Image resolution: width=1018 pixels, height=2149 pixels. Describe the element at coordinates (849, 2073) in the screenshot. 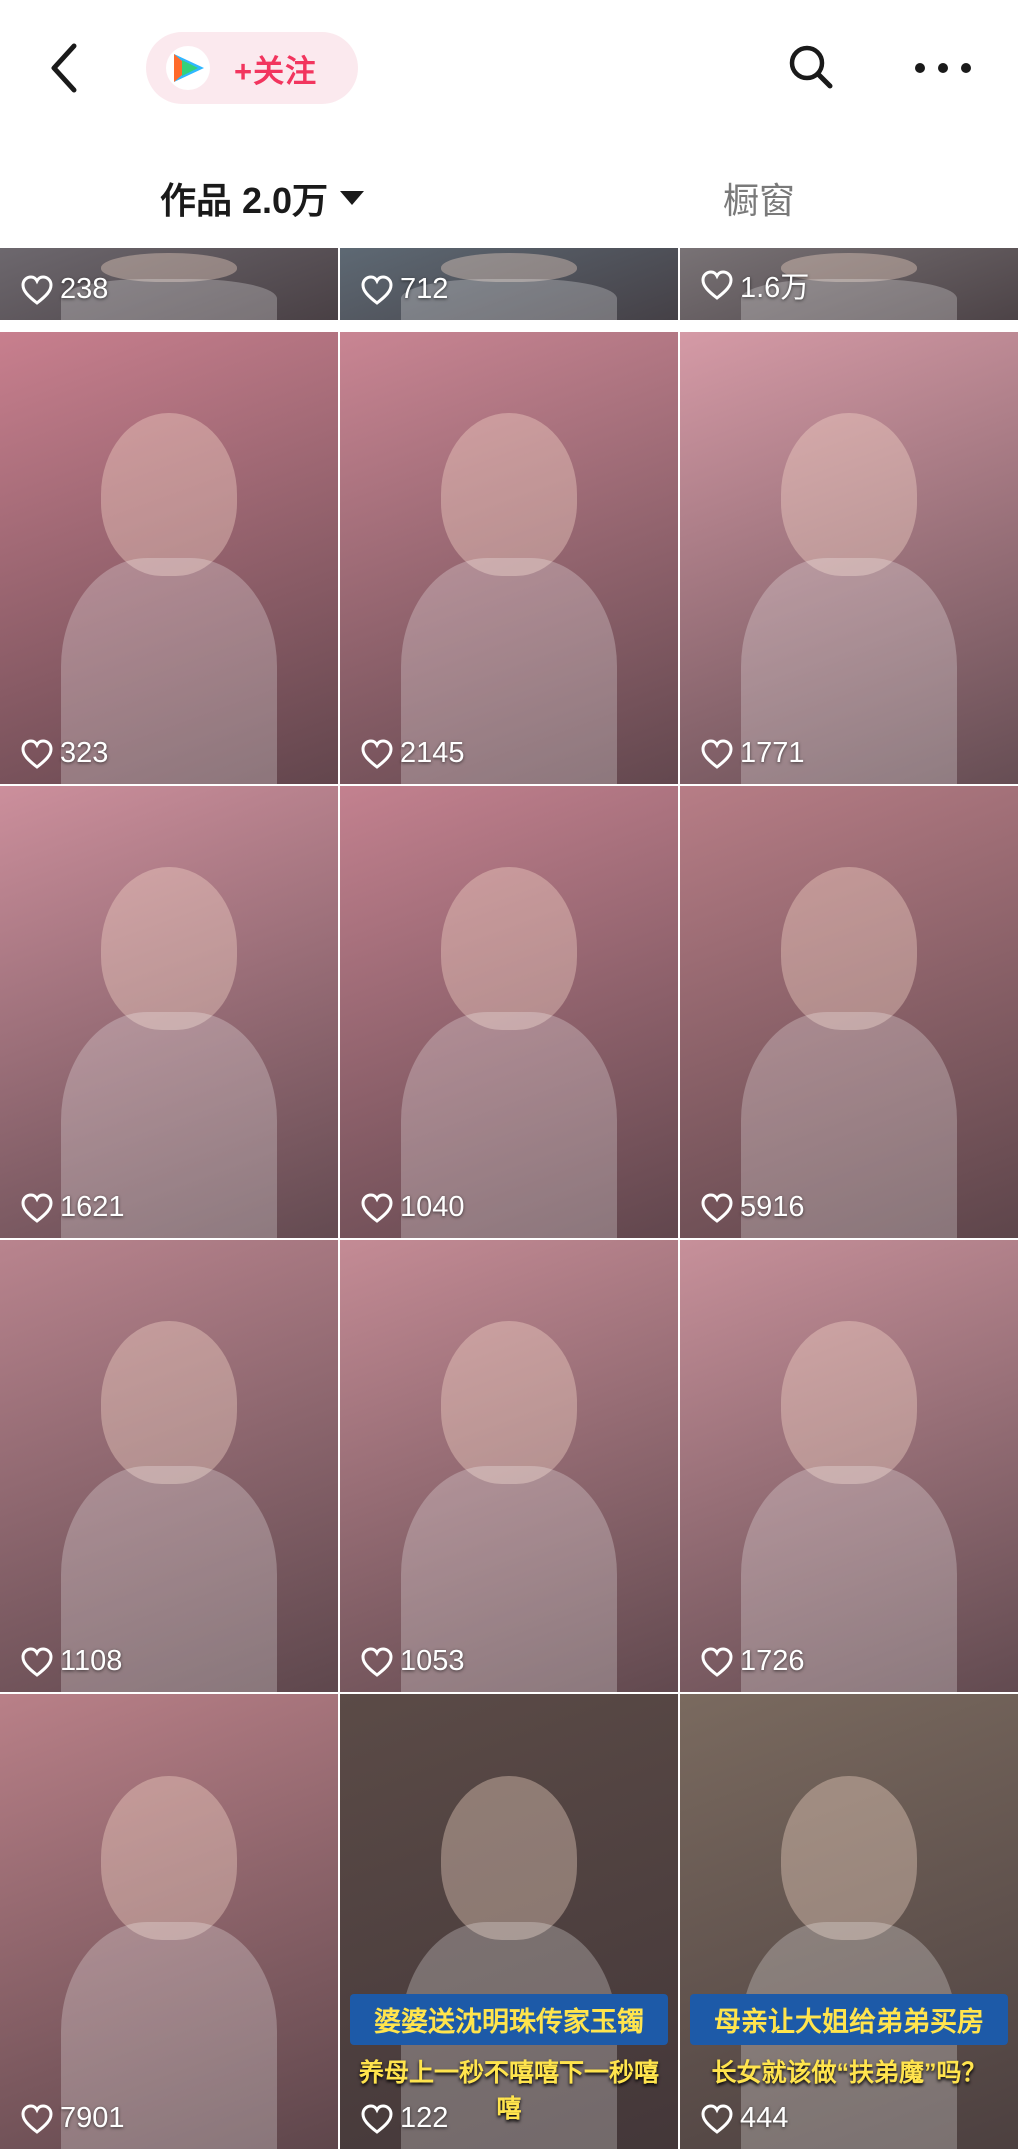

I see `caption-subtitle: 长女就该做“扶弟魔”吗？` at that location.